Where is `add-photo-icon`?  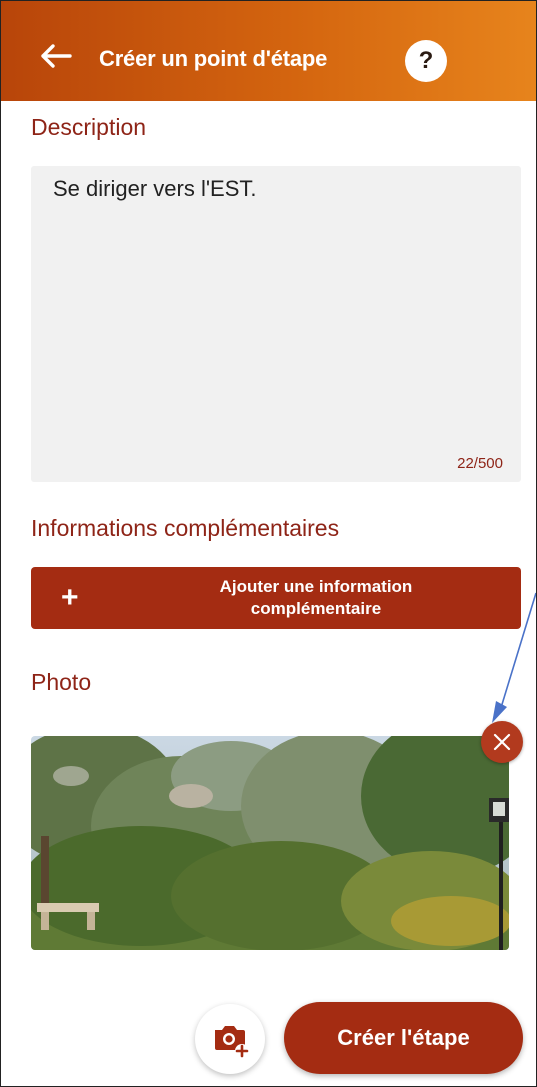
add-photo-icon is located at coordinates (232, 1042).